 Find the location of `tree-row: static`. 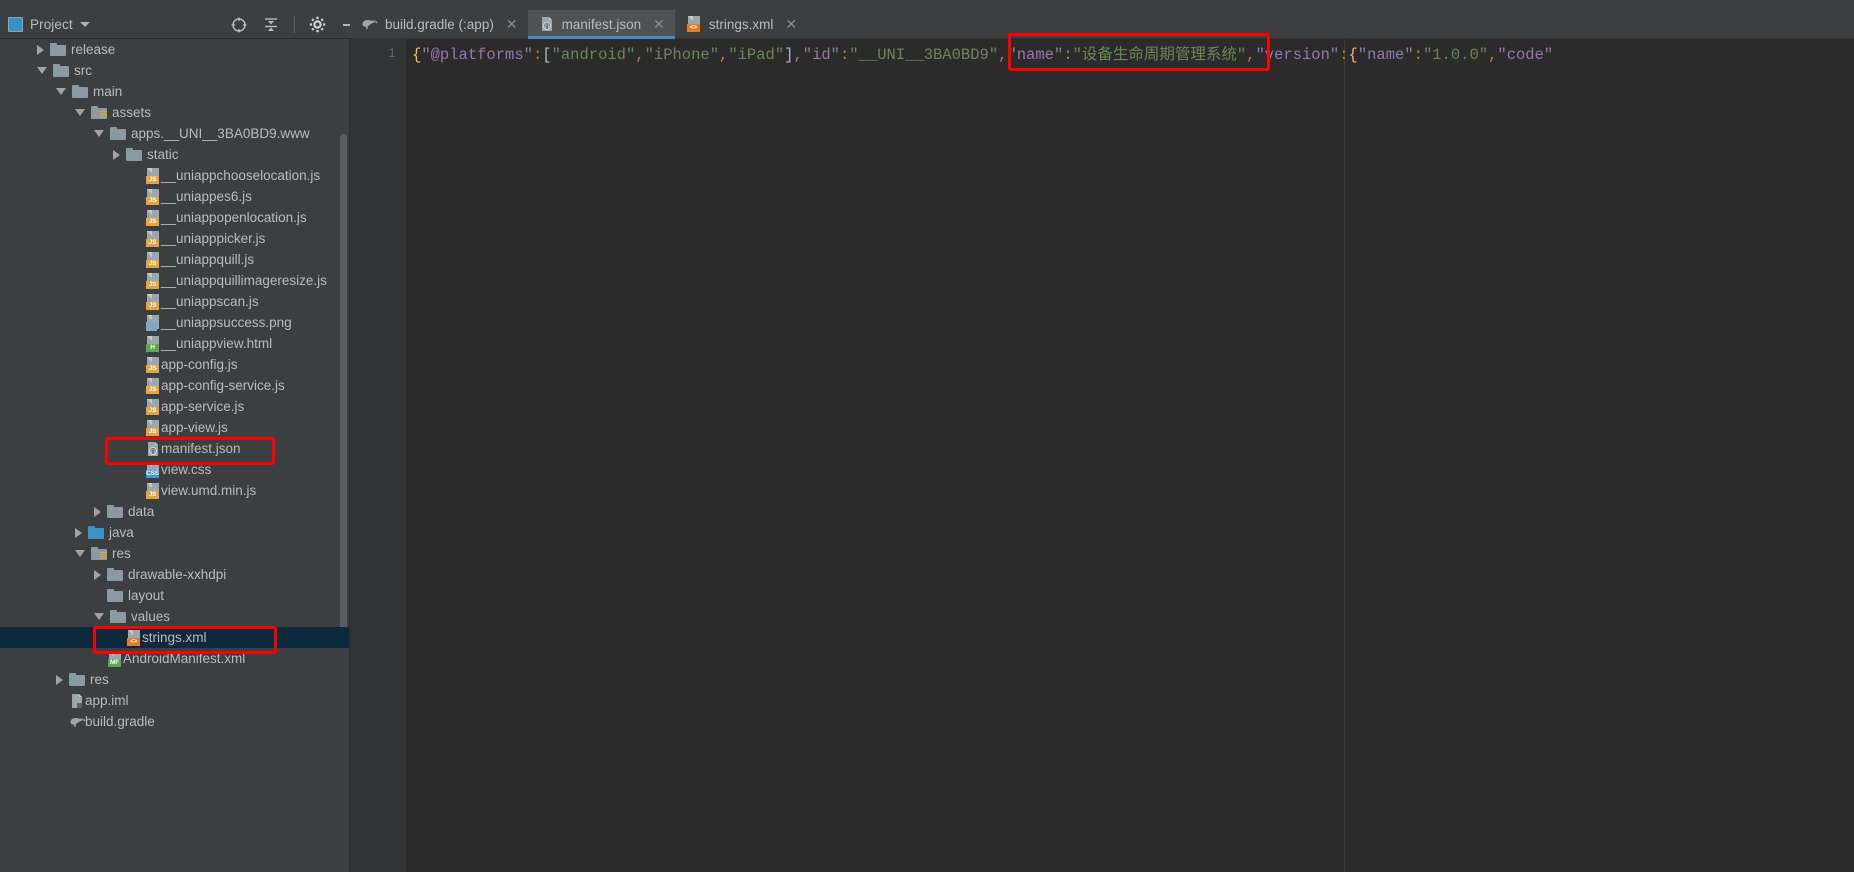

tree-row: static is located at coordinates (174, 154).